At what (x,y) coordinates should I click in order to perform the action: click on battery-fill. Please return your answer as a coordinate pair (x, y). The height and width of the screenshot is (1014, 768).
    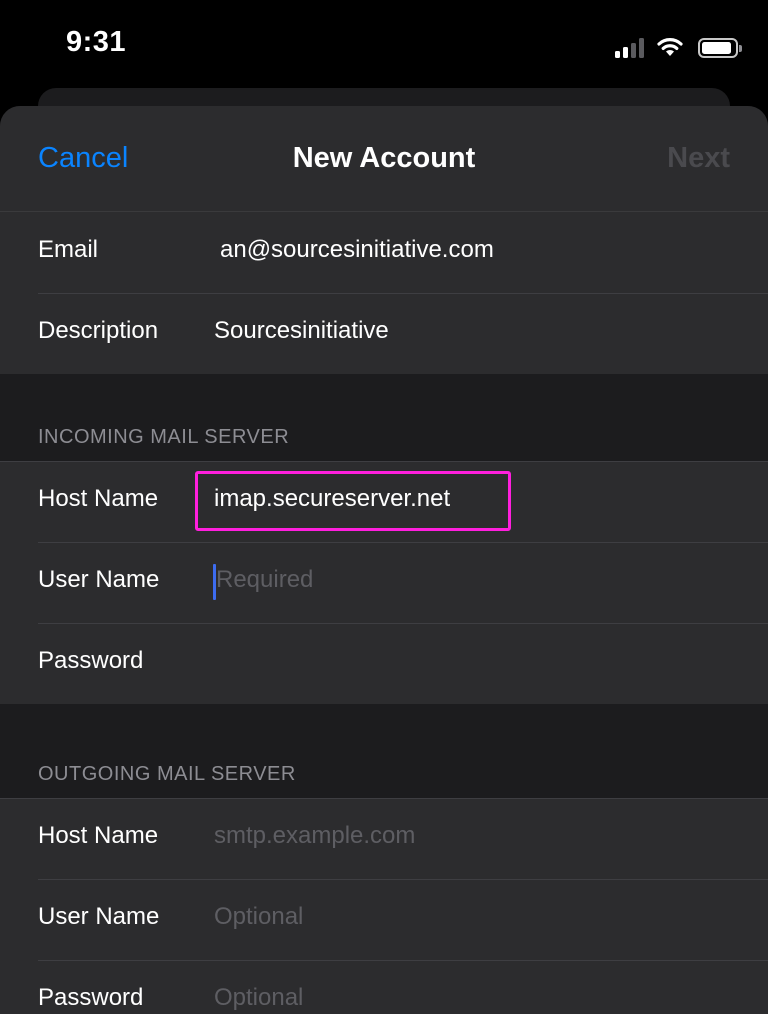
    Looking at the image, I should click on (716, 48).